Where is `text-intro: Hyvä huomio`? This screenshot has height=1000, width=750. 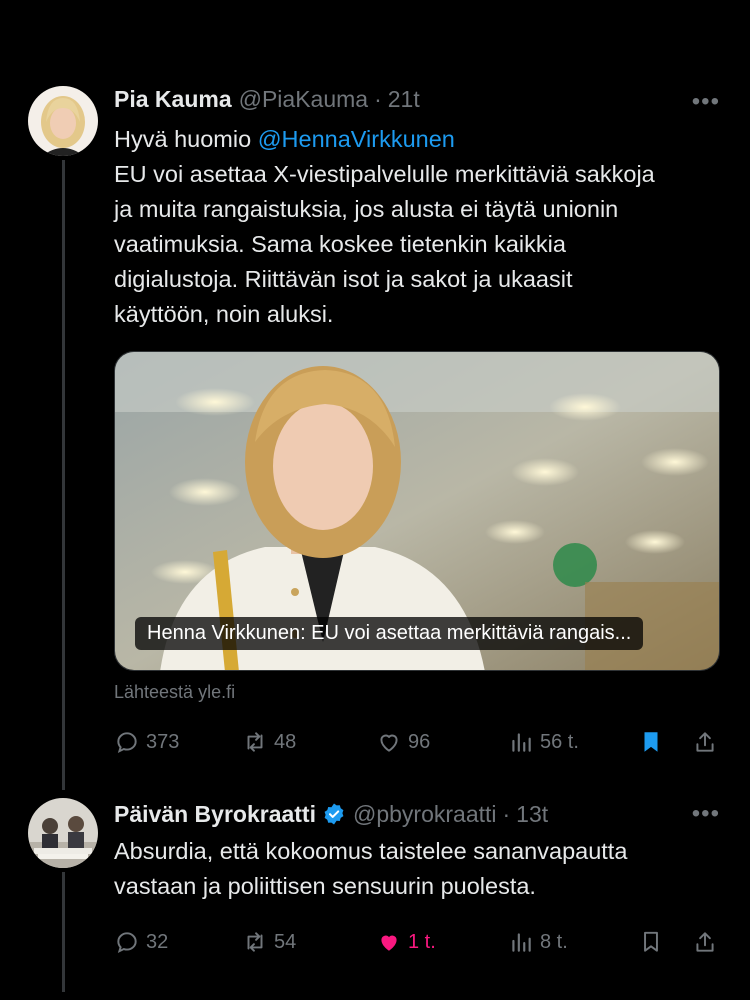
text-intro: Hyvä huomio is located at coordinates (186, 139).